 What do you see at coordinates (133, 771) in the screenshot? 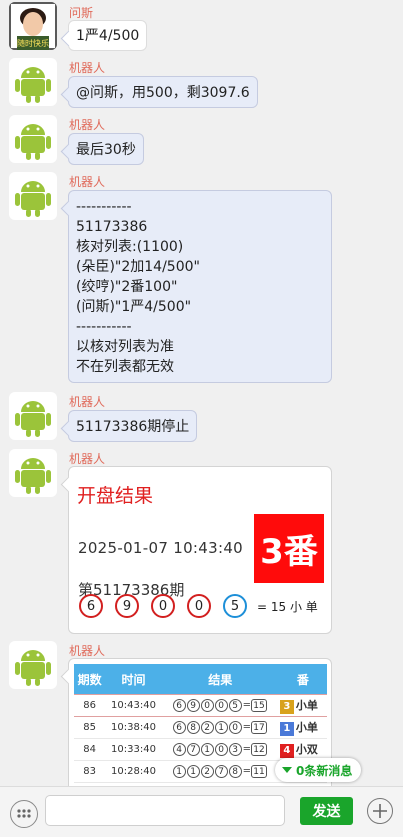
I see `row-time: 10:28:40` at bounding box center [133, 771].